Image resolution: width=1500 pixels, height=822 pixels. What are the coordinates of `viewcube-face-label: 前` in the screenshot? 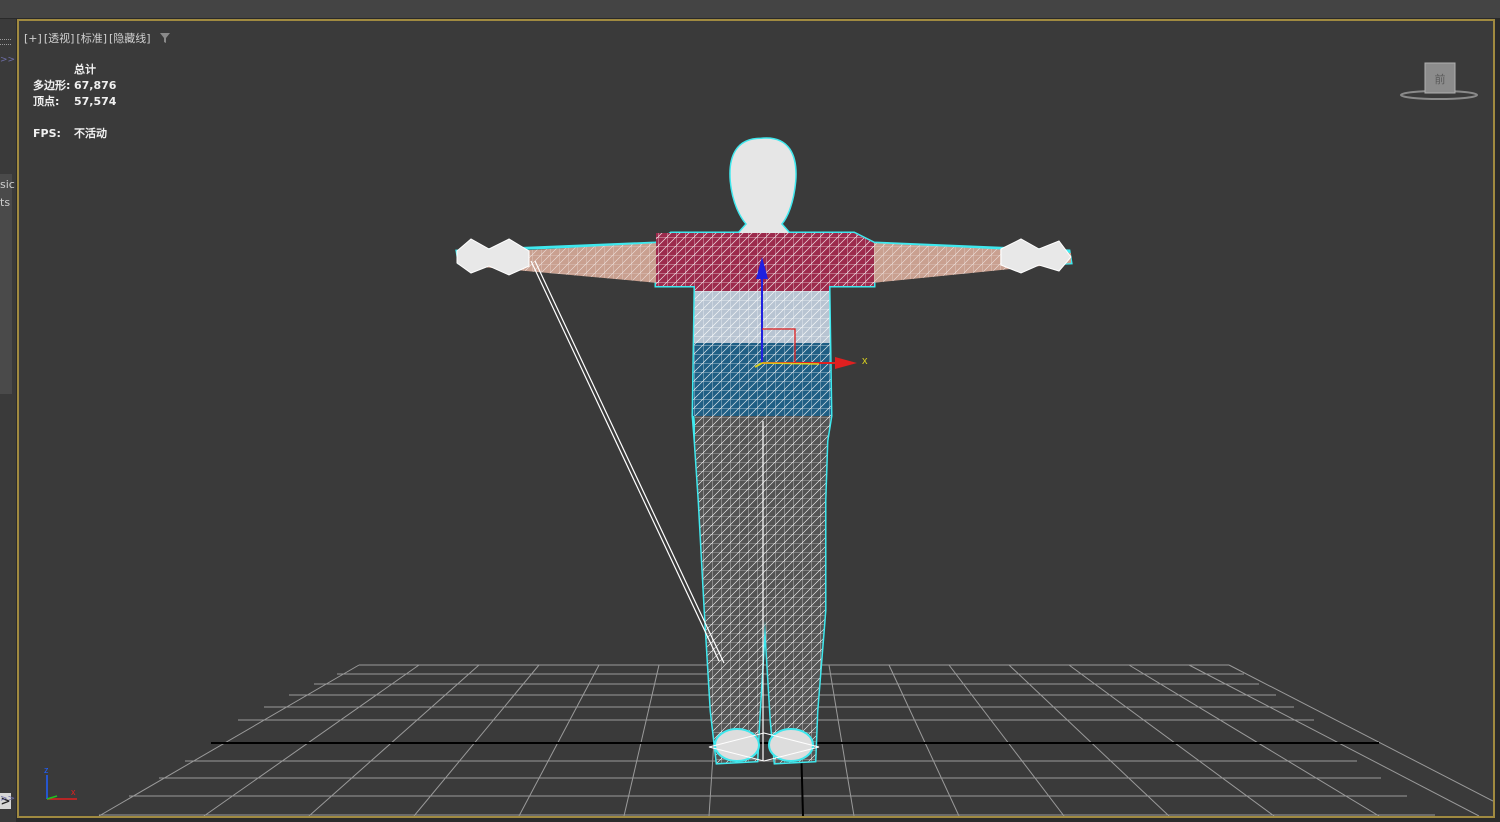 It's located at (1440, 79).